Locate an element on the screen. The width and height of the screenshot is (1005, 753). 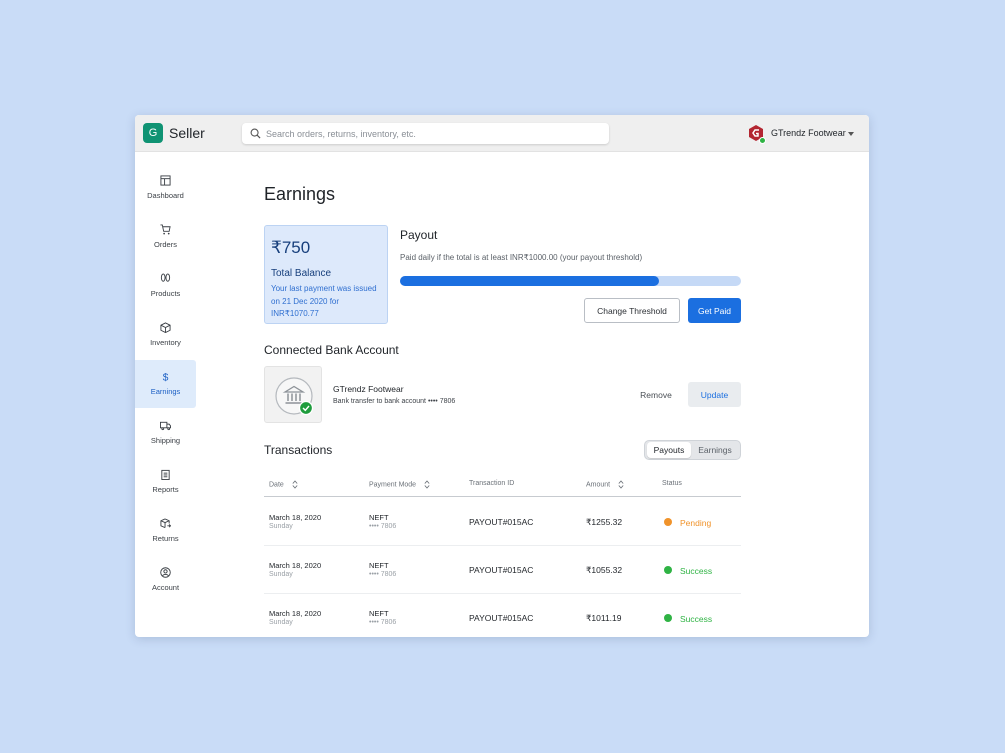
user-circle-icon is located at coordinates (165, 572).